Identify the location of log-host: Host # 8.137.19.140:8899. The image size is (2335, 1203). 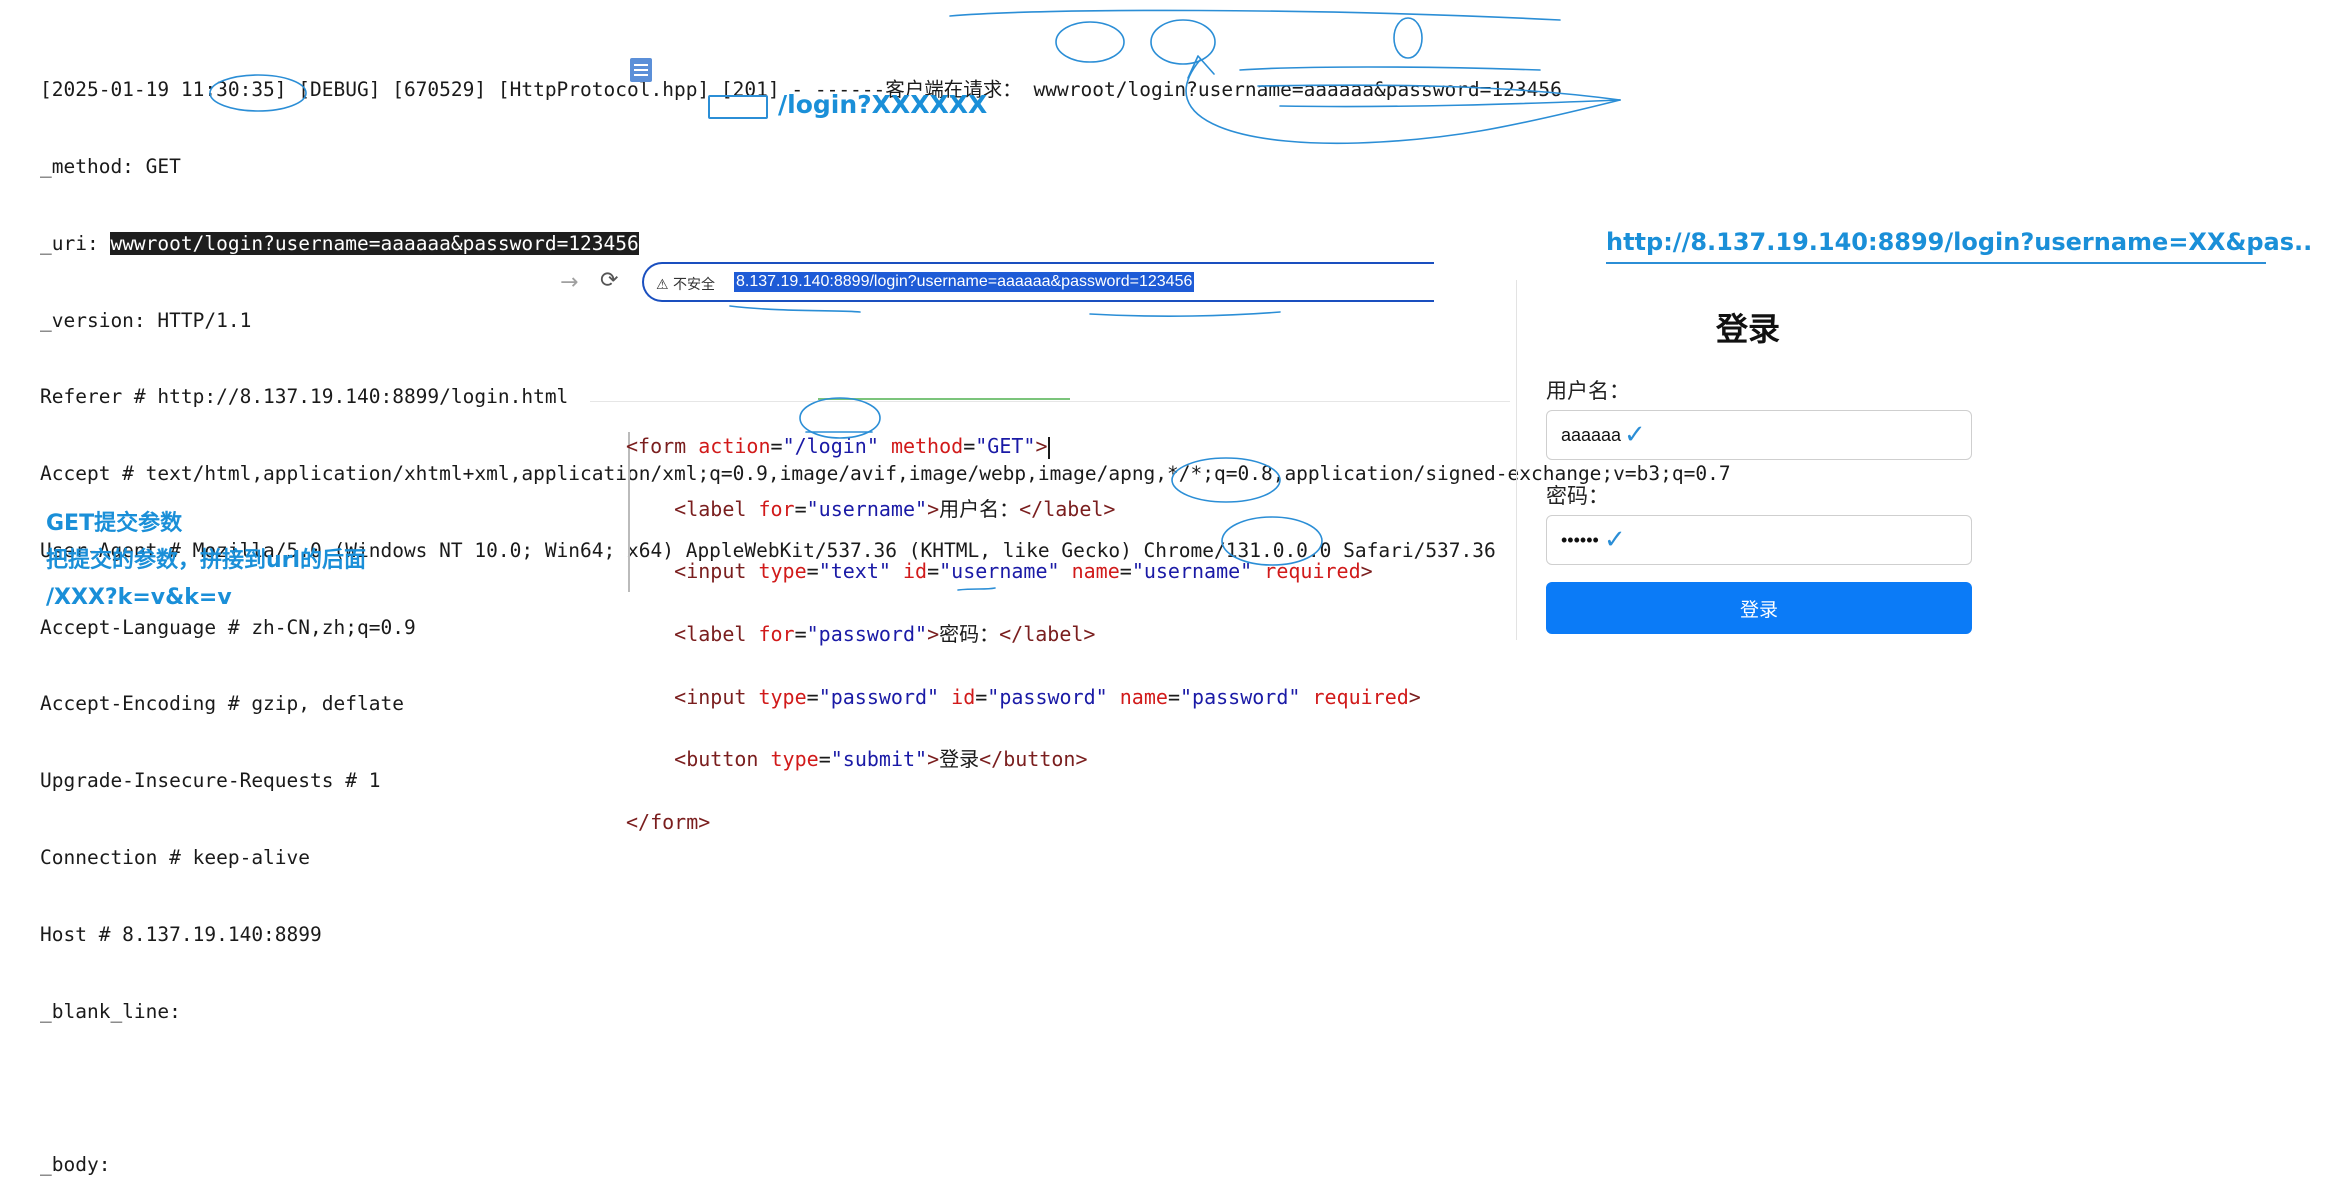
(181, 934).